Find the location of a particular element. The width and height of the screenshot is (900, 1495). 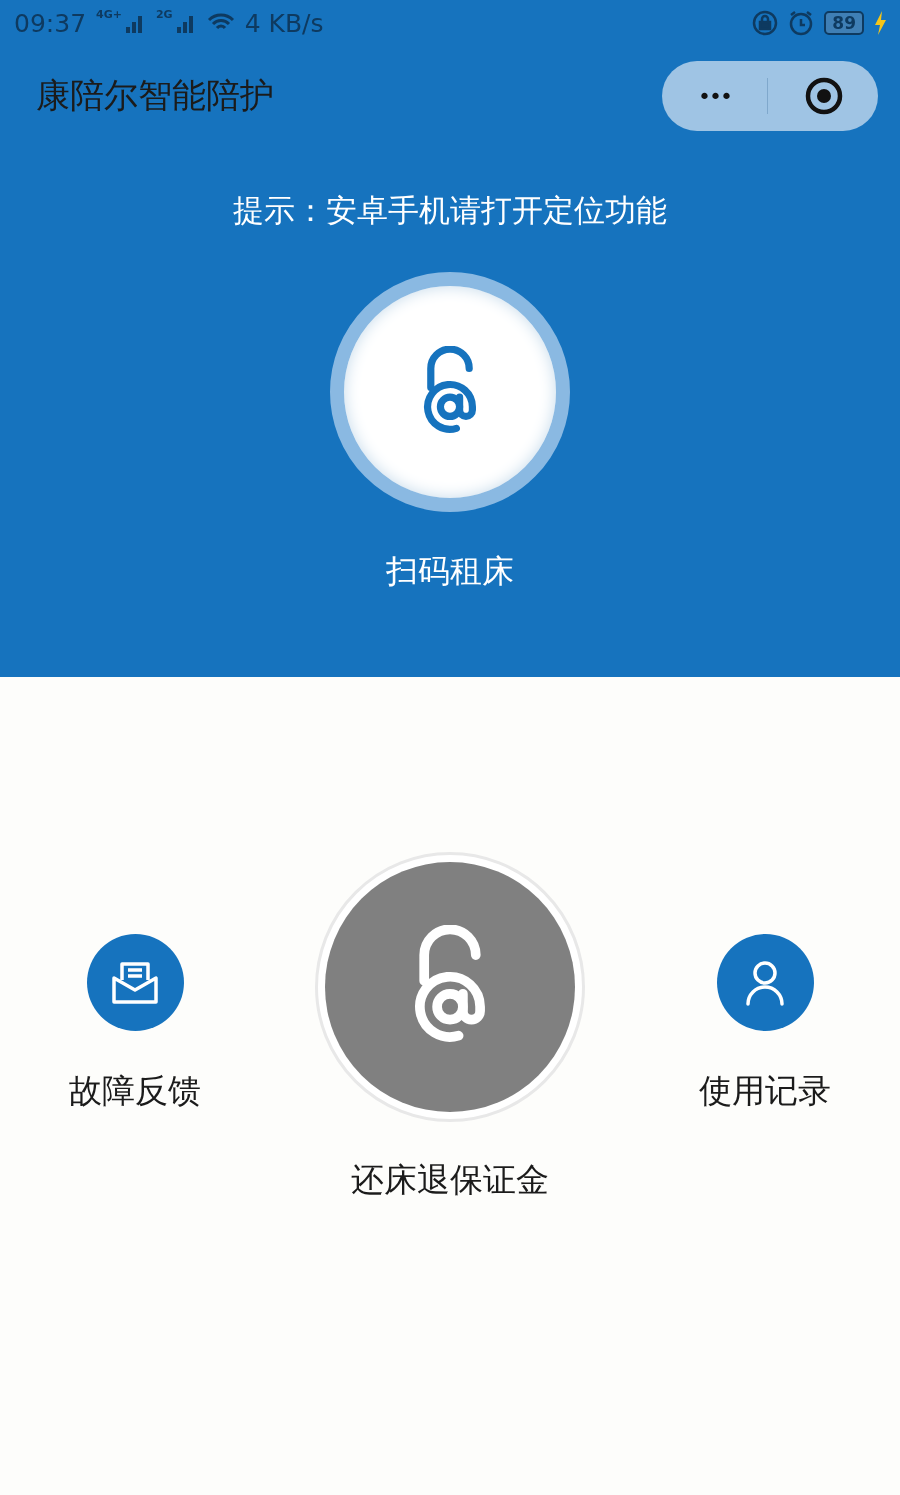

envelope-icon is located at coordinates (135, 982).